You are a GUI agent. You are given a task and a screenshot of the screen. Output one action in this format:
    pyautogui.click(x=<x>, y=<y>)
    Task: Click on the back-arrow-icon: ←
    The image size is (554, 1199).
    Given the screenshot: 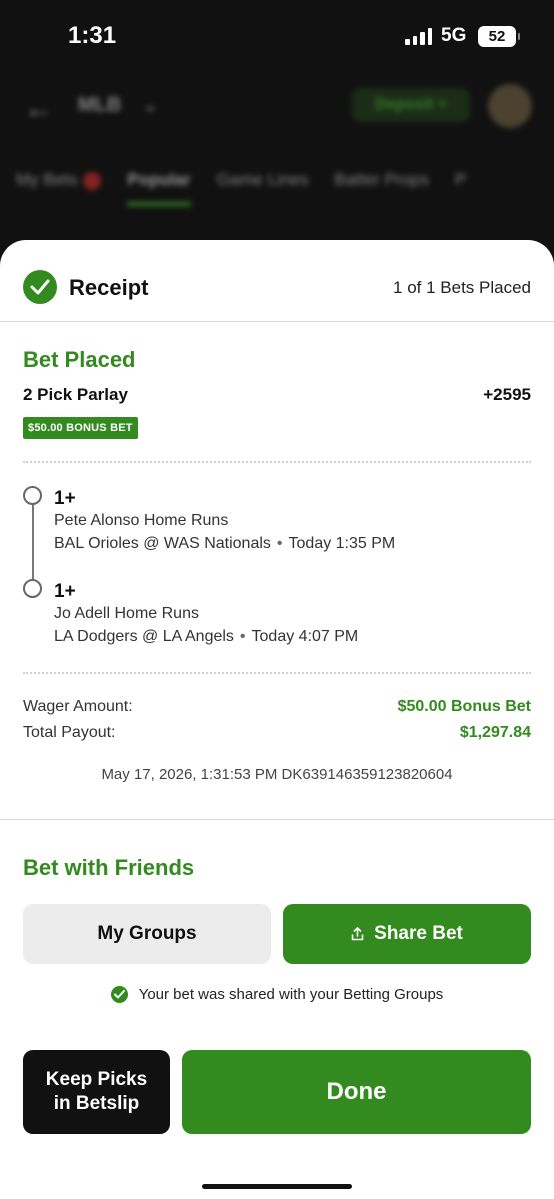 What is the action you would take?
    pyautogui.click(x=39, y=108)
    